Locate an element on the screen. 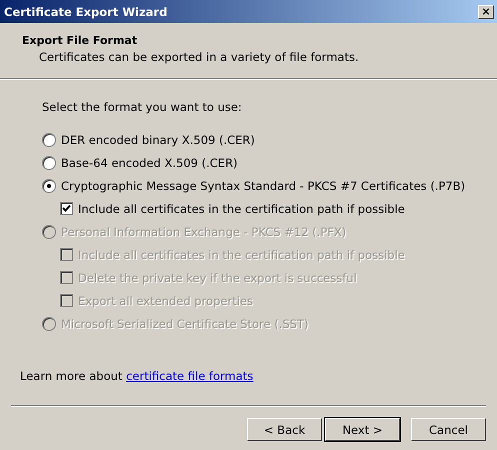 This screenshot has height=450, width=497. page-subtitle: Certificates can be exported in a variety of file formats. is located at coordinates (199, 57).